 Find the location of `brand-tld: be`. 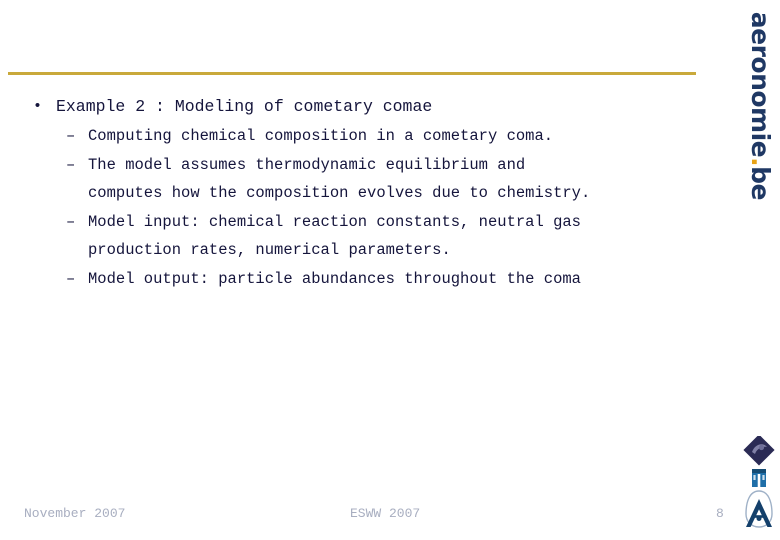

brand-tld: be is located at coordinates (760, 183).